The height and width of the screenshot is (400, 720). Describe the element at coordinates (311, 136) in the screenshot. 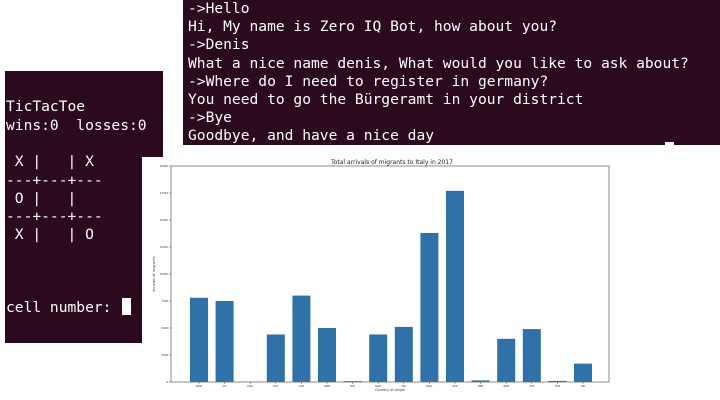

I see `chat-line: Goodbye, and have a nice day` at that location.